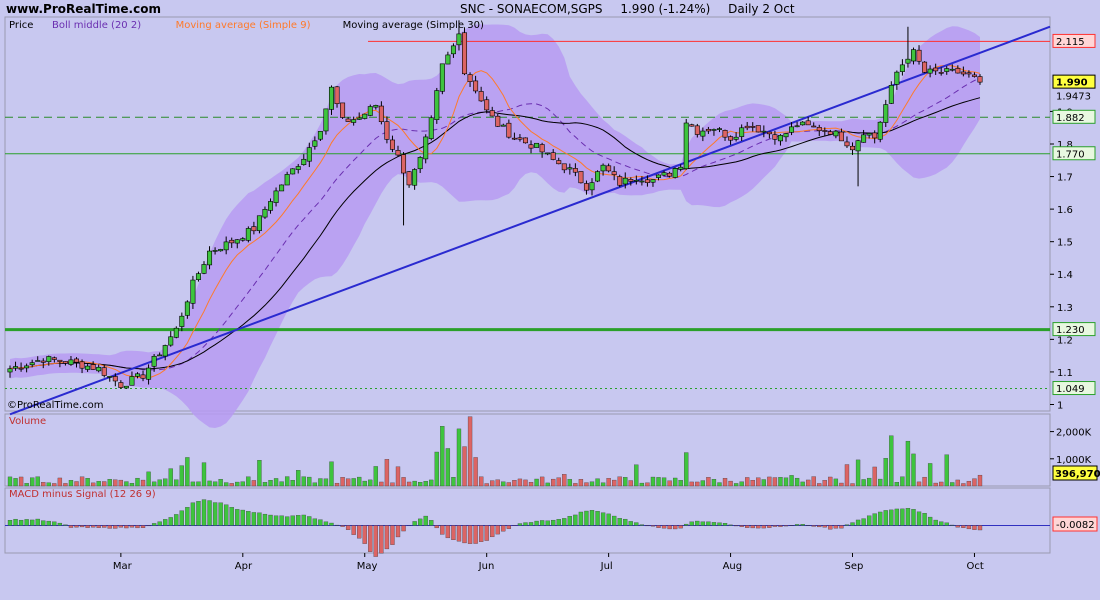 The image size is (1100, 600). Describe the element at coordinates (21, 25) in the screenshot. I see `legend-item: Price` at that location.